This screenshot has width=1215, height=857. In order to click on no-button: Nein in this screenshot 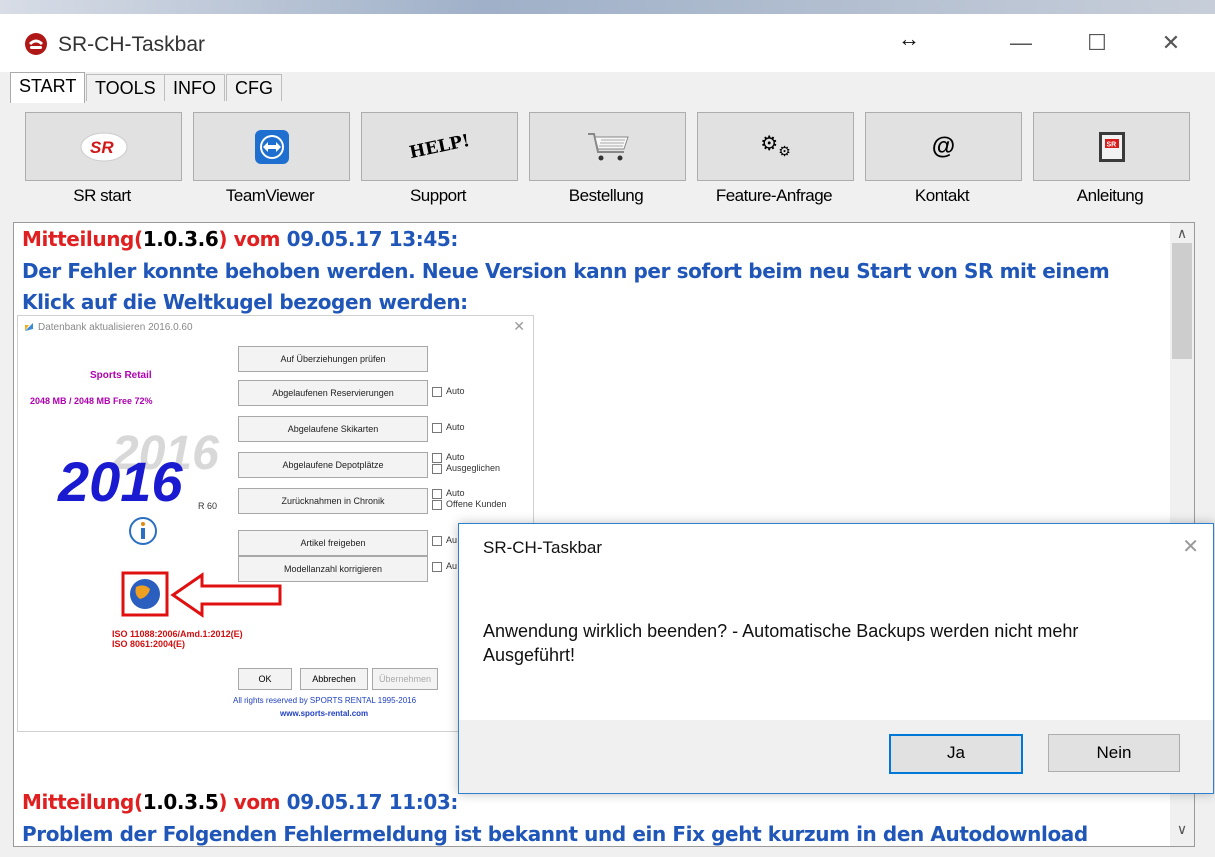, I will do `click(1114, 753)`.